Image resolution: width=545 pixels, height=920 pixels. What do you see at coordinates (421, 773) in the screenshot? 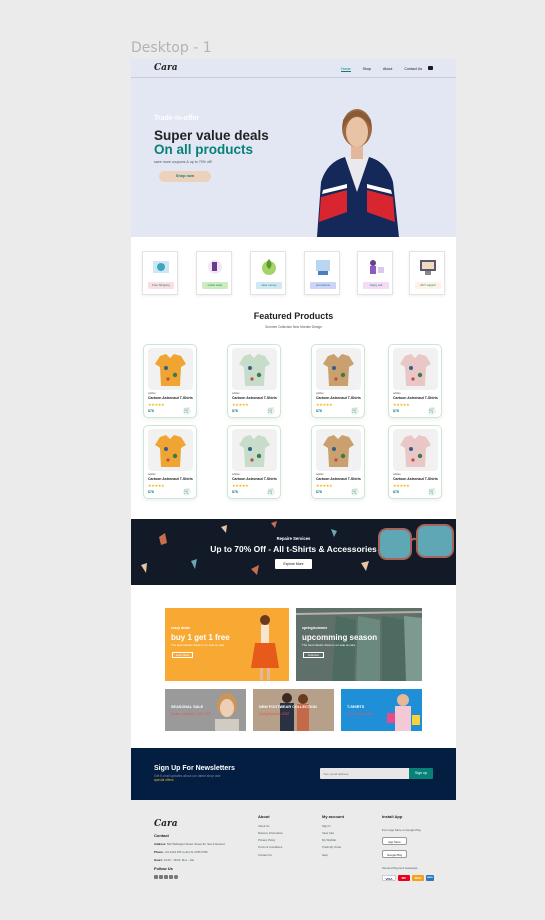
I see `sign-up-button: Sign up` at bounding box center [421, 773].